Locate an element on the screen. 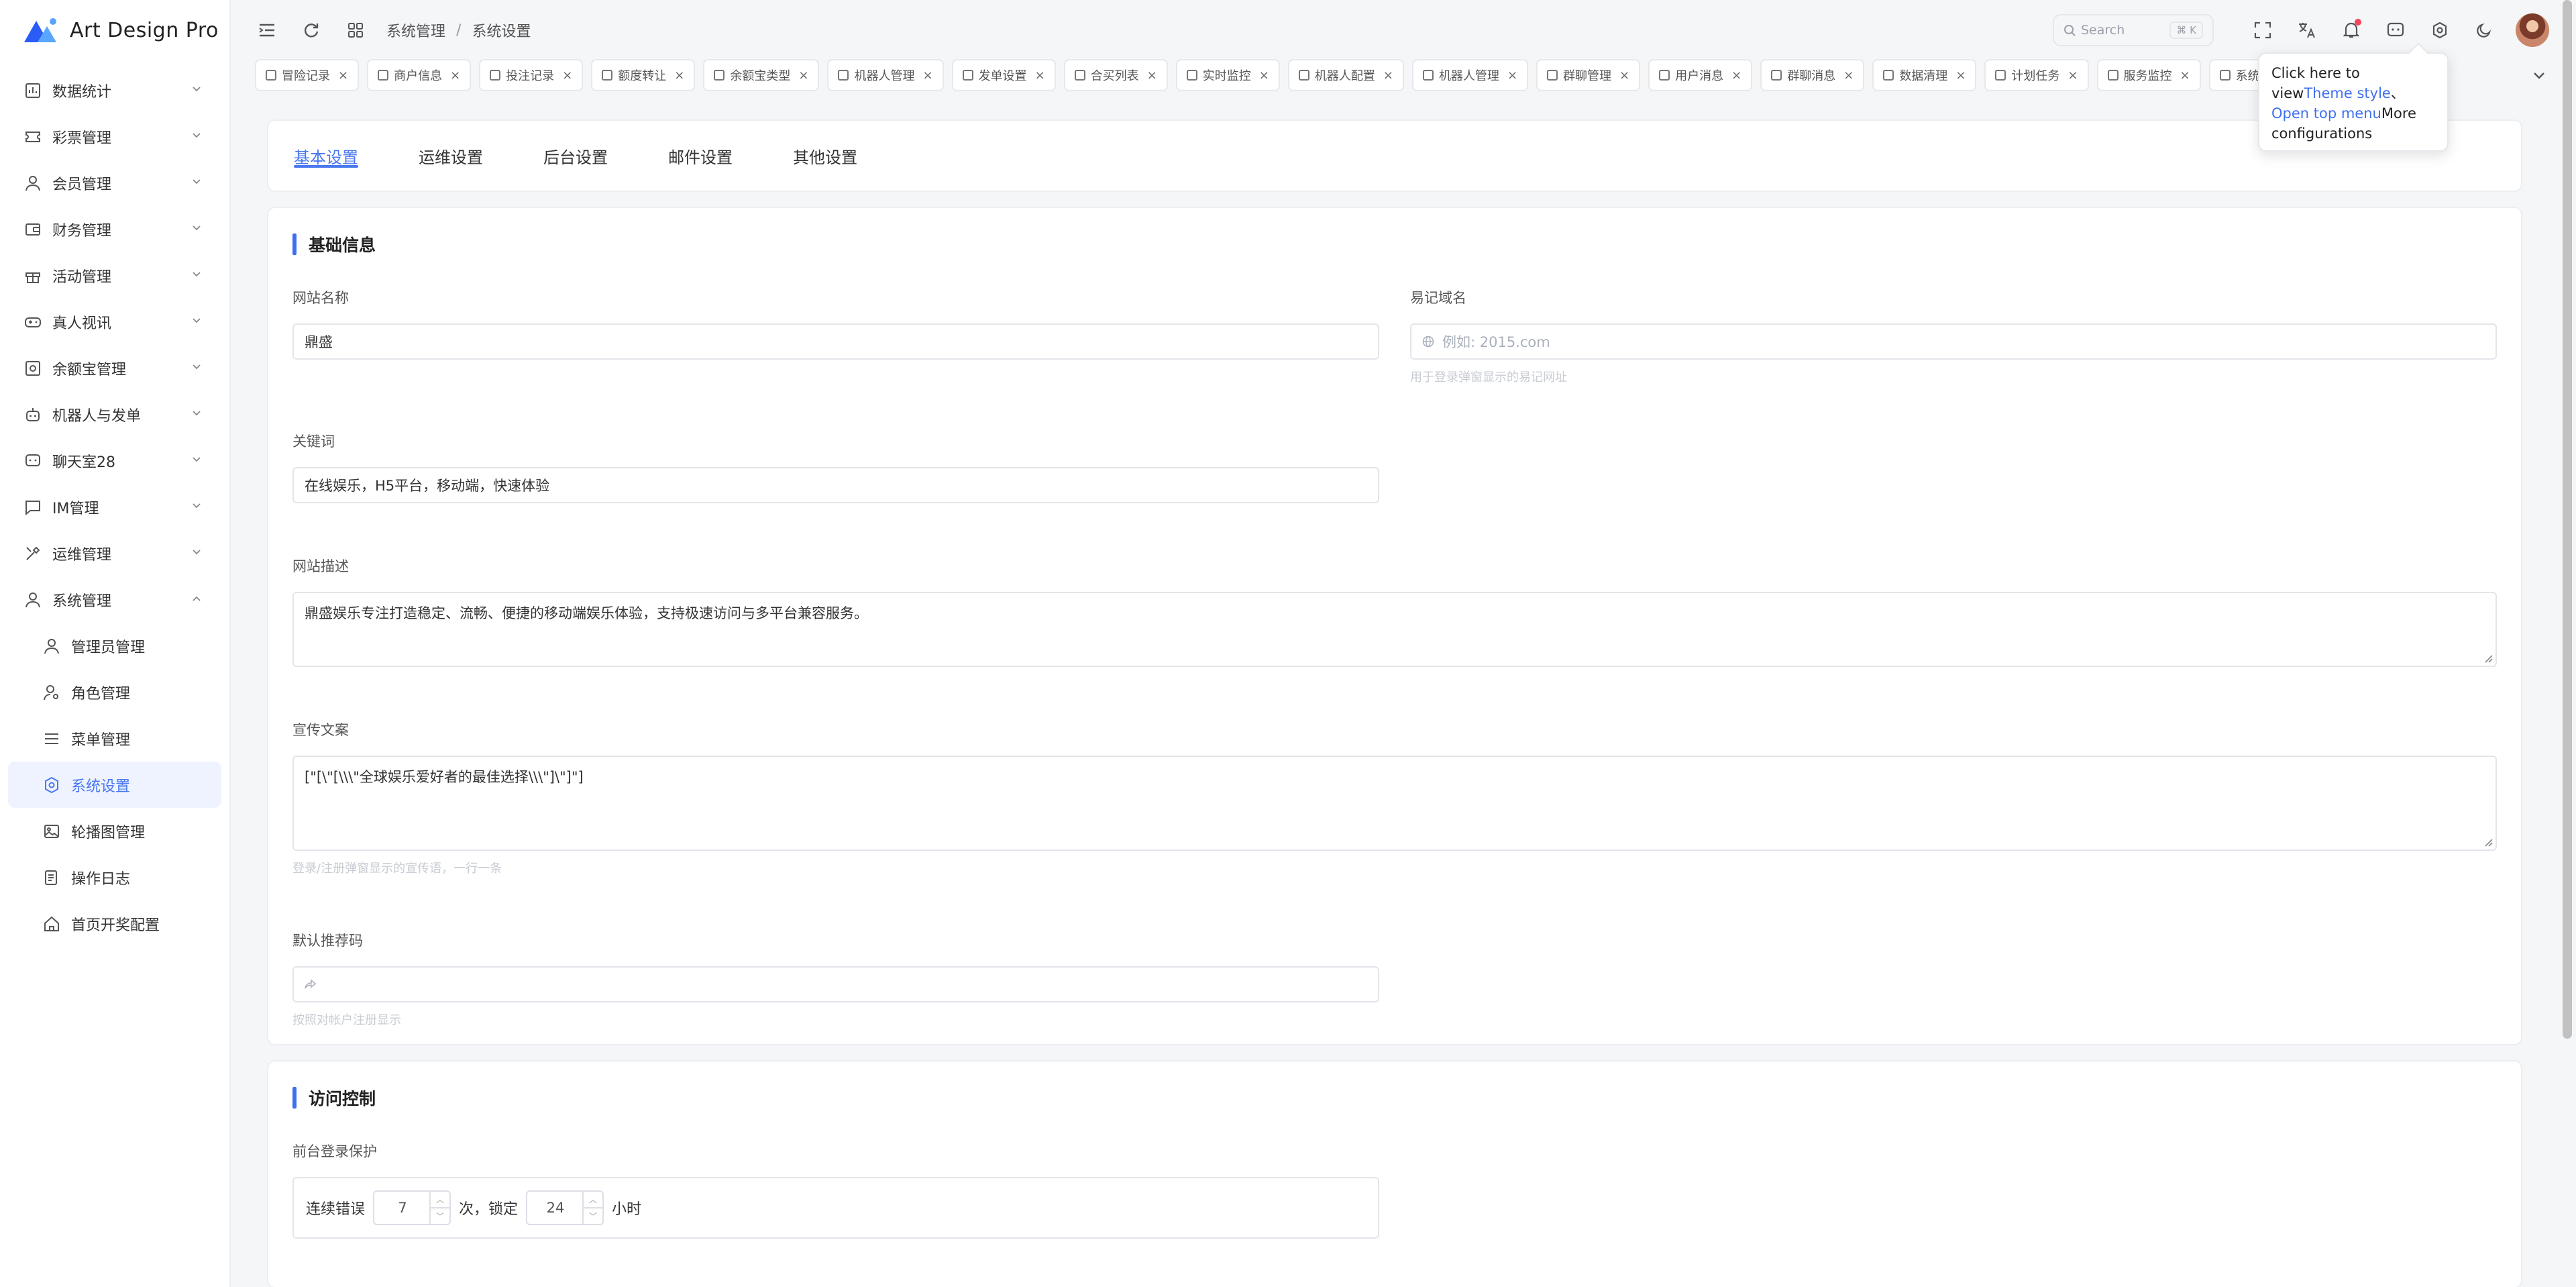 This screenshot has height=1287, width=2576. sidebar-subitem: 管理员管理 is located at coordinates (114, 646).